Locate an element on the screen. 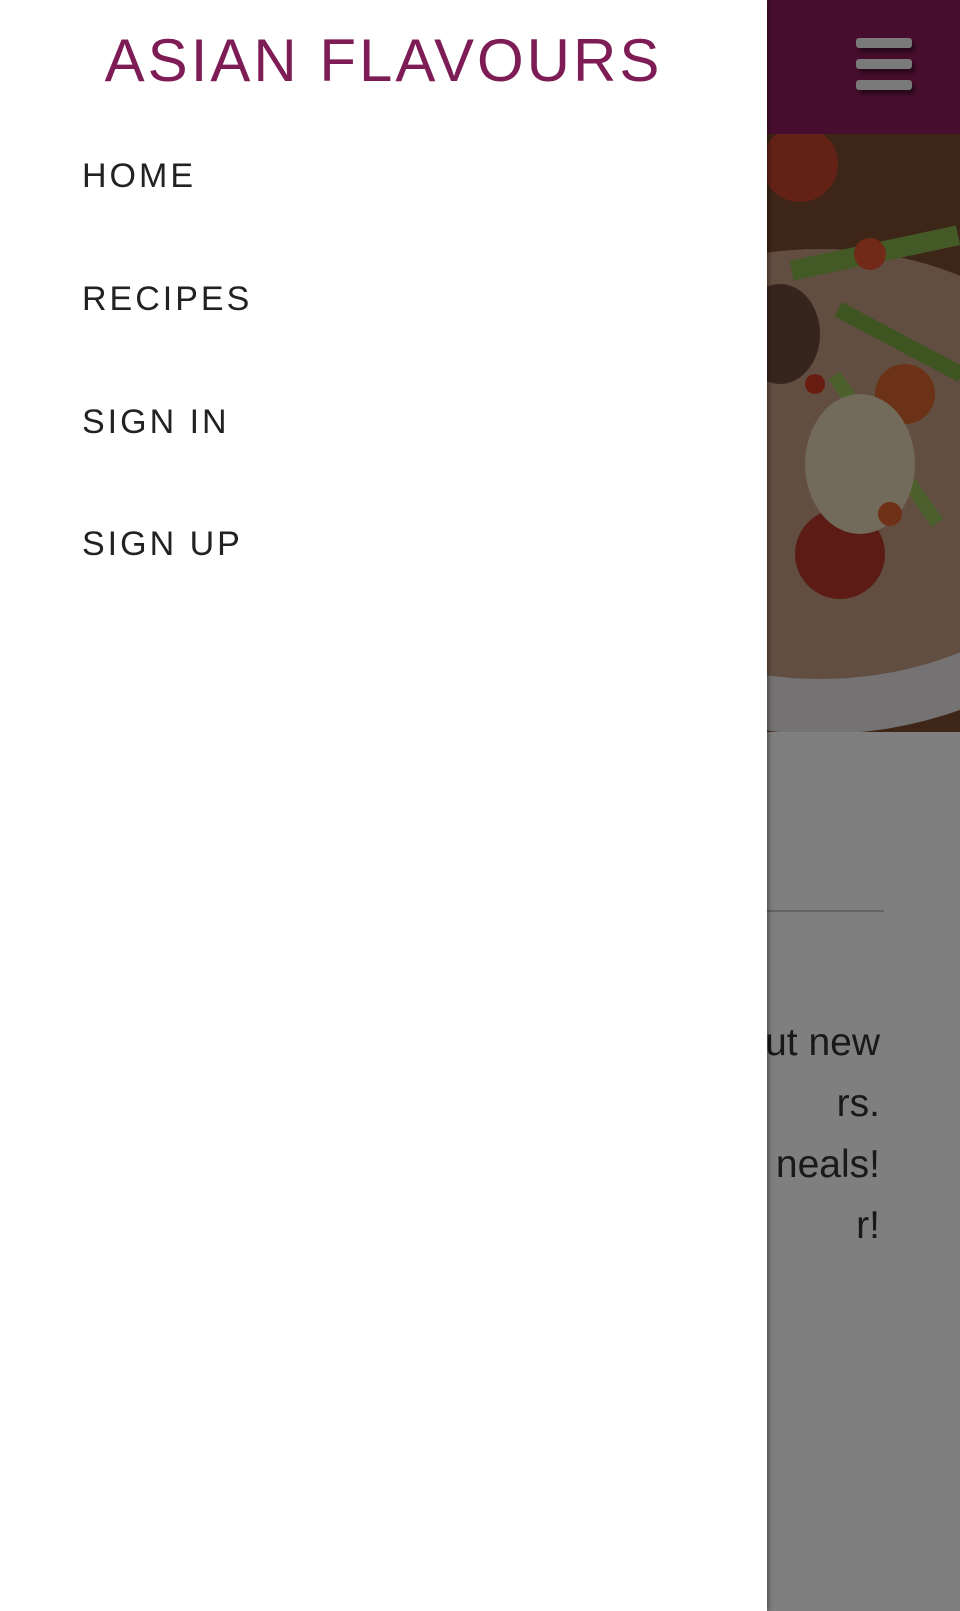  brand-title: ASIAN FLAVOURS is located at coordinates (383, 61).